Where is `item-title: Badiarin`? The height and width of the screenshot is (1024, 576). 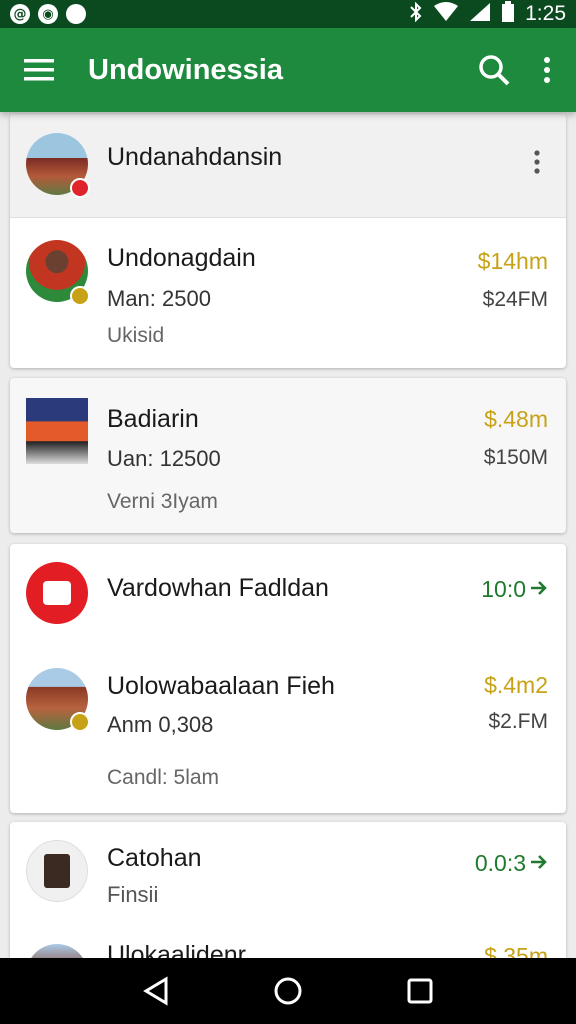
item-title: Badiarin is located at coordinates (153, 419).